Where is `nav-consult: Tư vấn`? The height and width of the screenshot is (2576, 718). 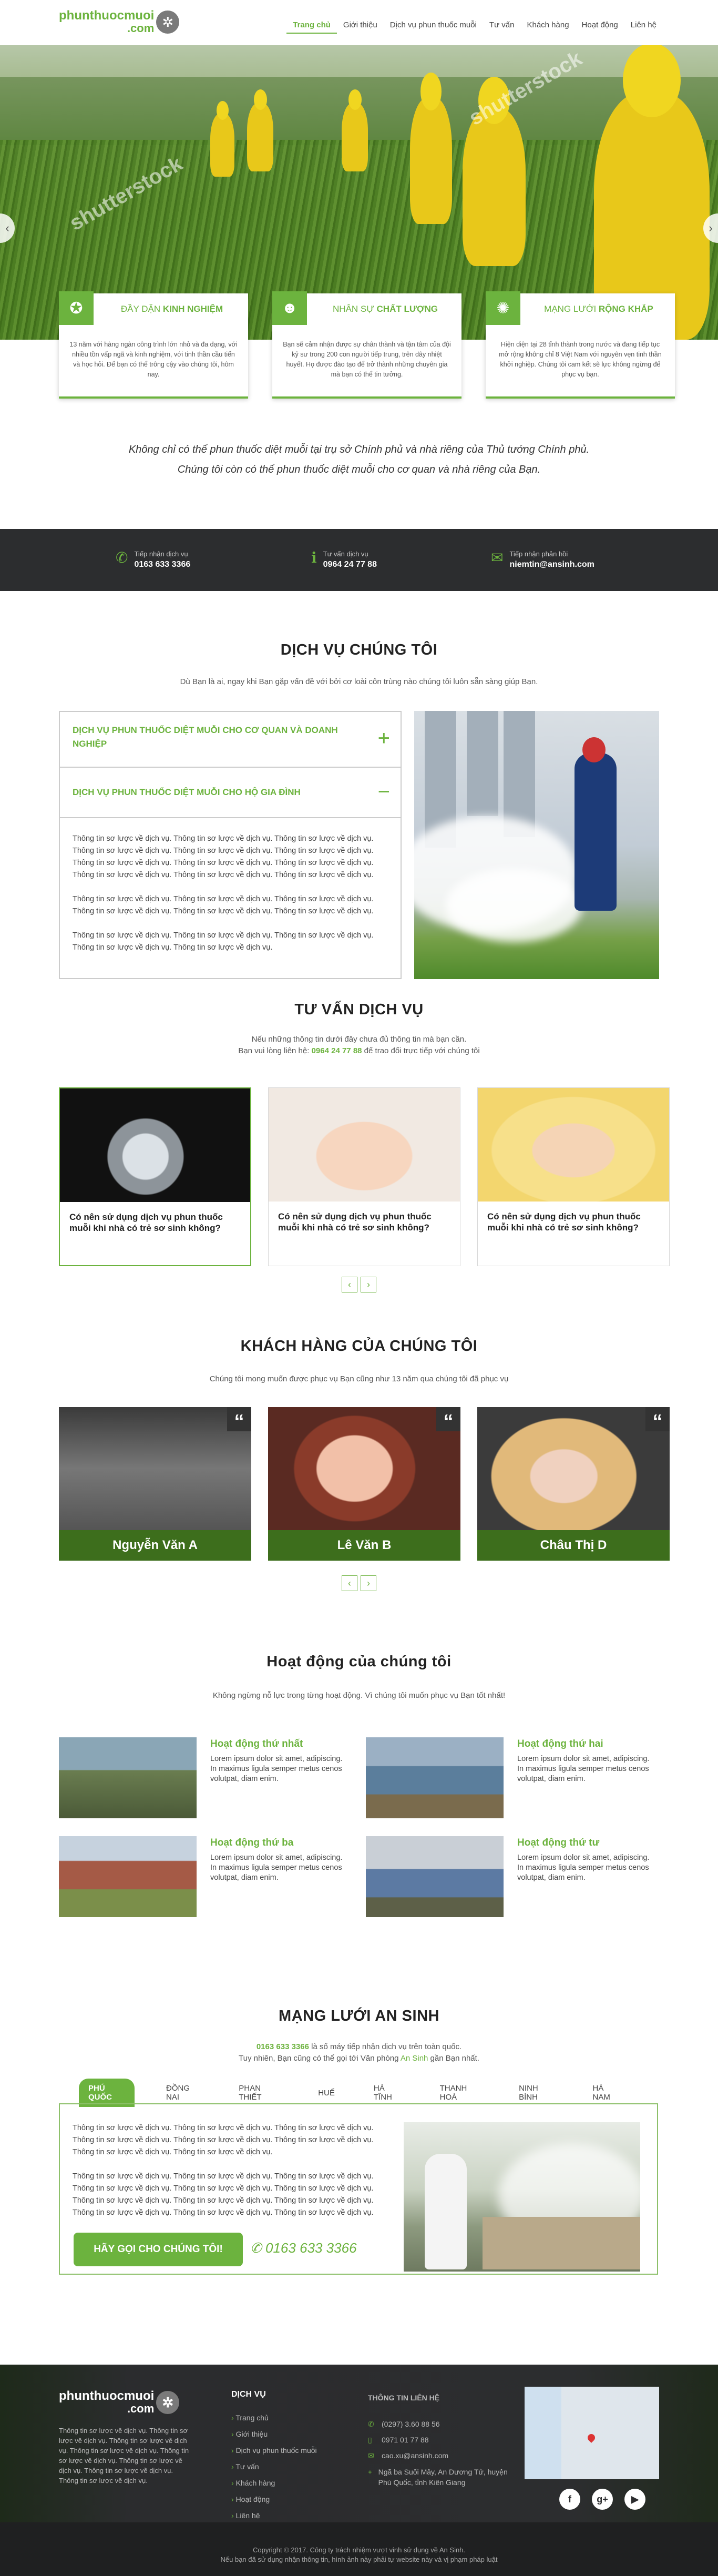 nav-consult: Tư vấn is located at coordinates (502, 27).